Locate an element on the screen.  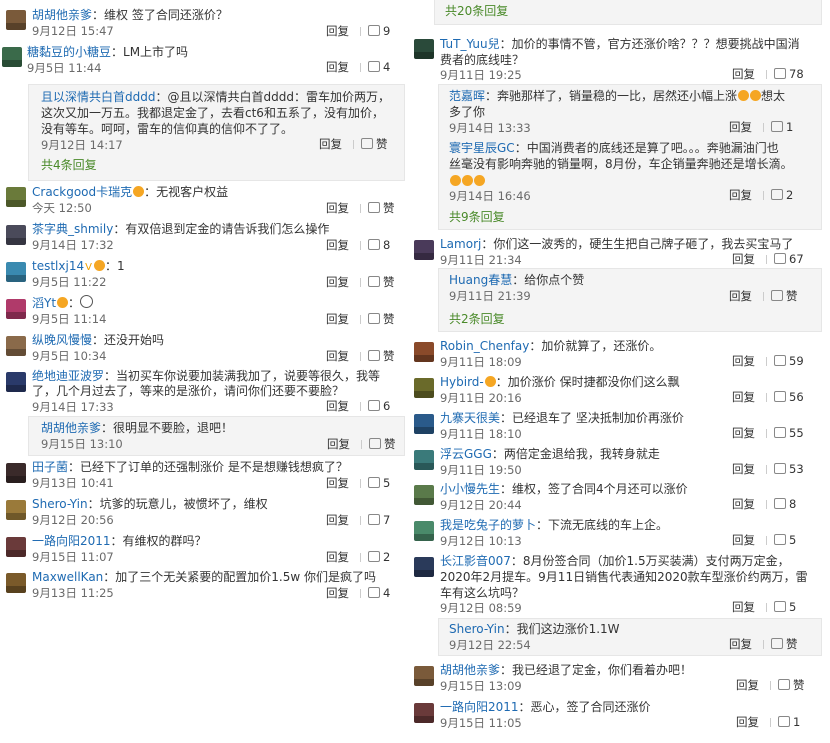
username-link: 滔Yt is located at coordinates (44, 303).